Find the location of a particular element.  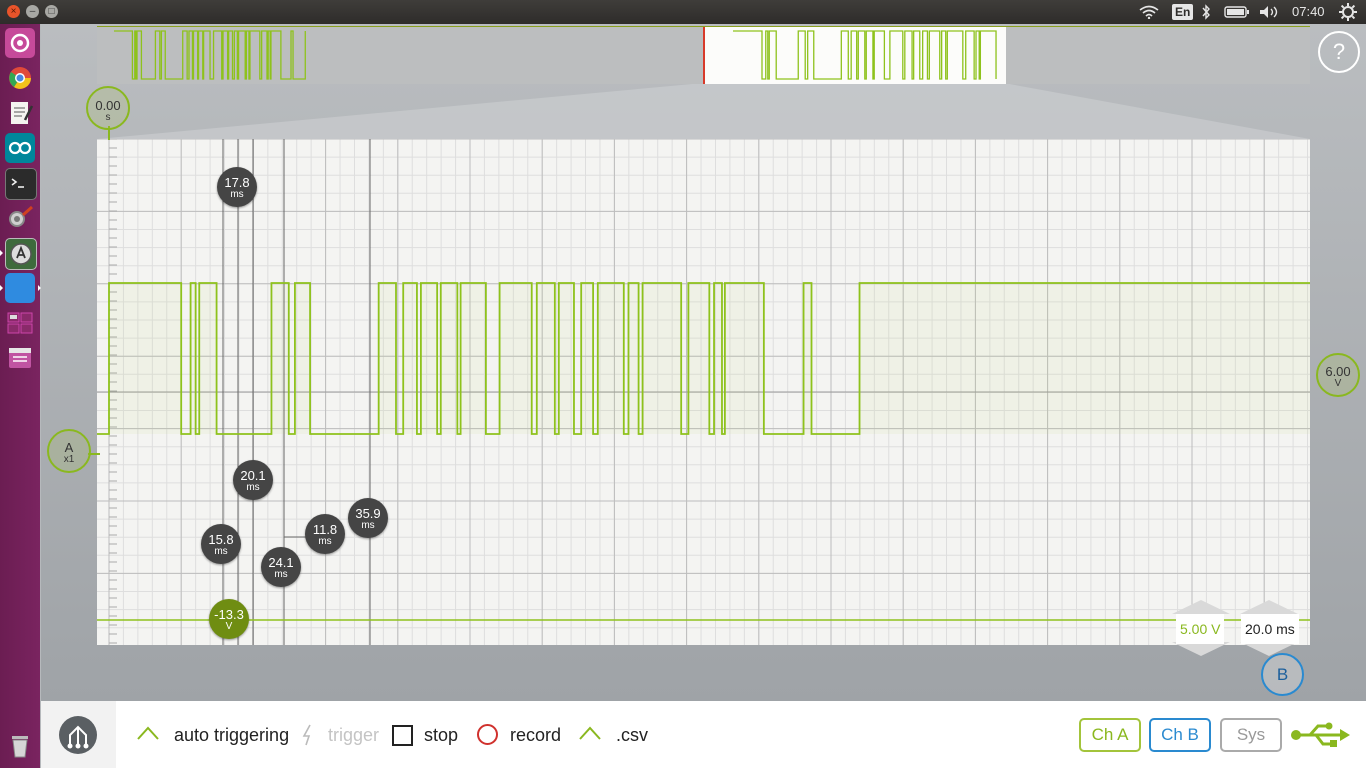

trigger-label: trigger is located at coordinates (353, 735).